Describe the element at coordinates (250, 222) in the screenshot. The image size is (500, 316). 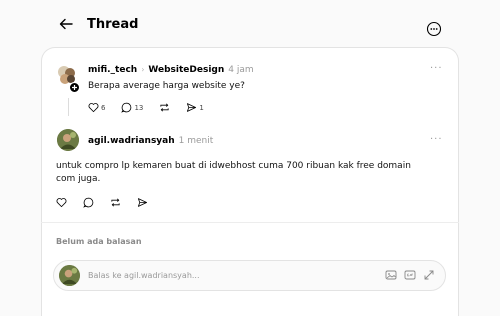
I see `divider` at that location.